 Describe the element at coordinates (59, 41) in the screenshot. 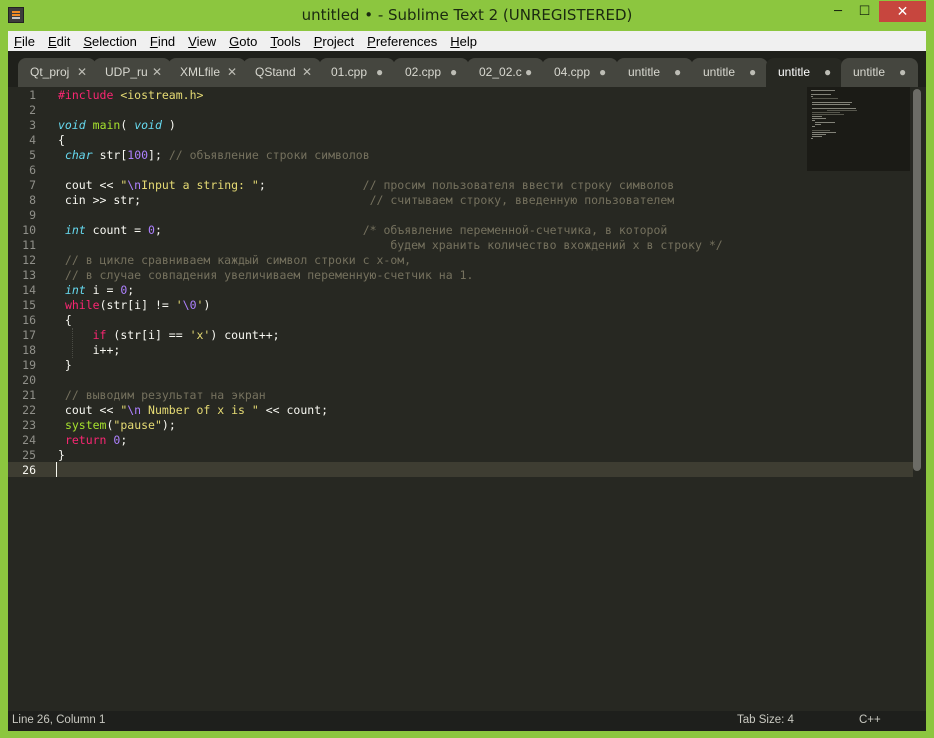

I see `menu-edit: Edit` at that location.